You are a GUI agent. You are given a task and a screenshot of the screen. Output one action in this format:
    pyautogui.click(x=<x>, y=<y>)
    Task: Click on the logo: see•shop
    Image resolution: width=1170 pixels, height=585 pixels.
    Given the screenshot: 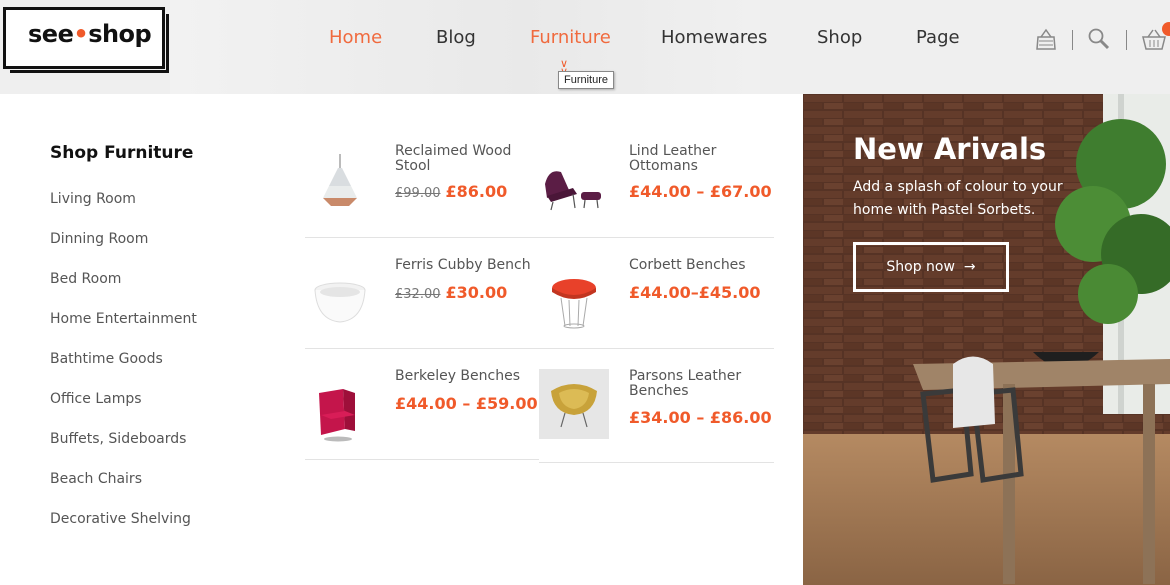 What is the action you would take?
    pyautogui.click(x=86, y=40)
    